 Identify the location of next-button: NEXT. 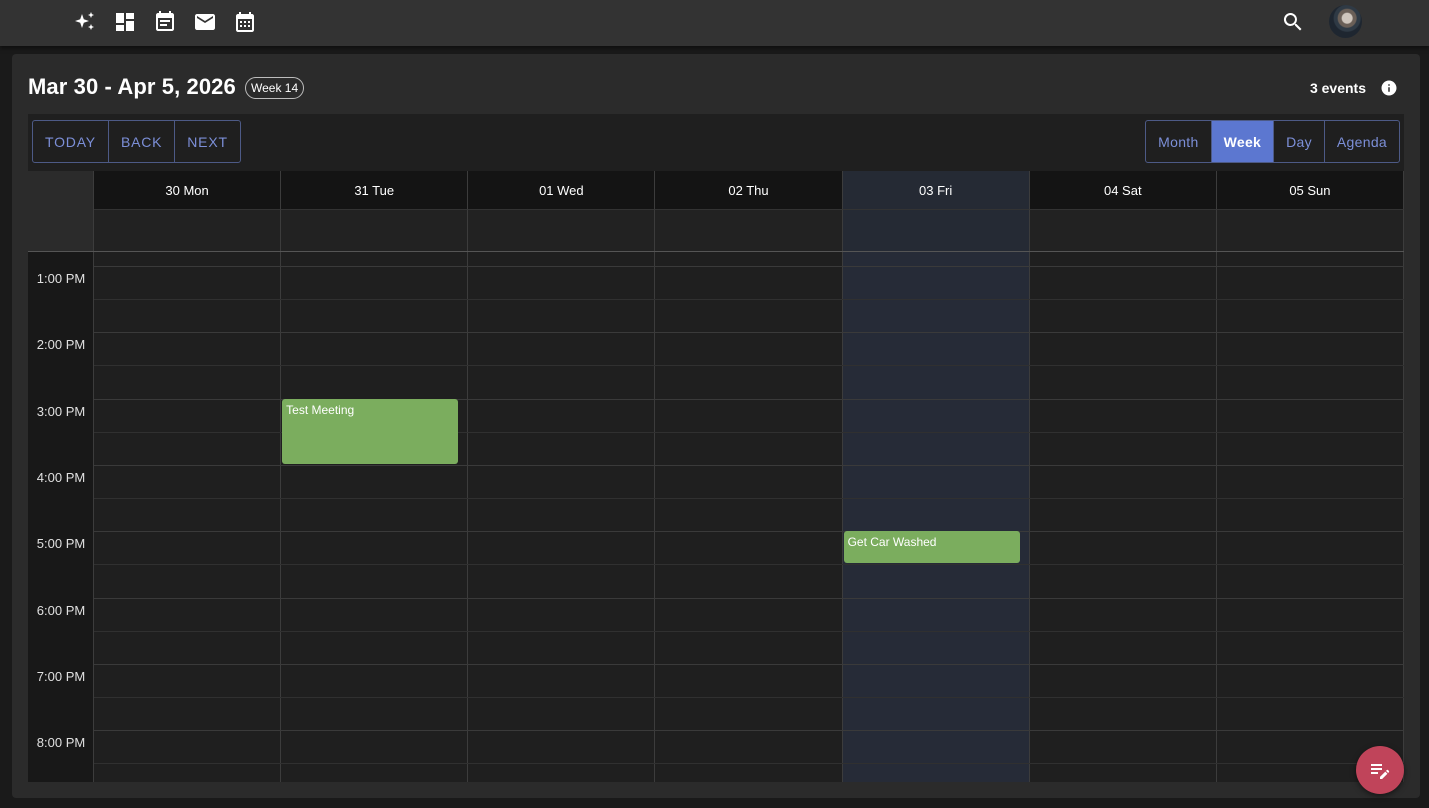
(207, 141).